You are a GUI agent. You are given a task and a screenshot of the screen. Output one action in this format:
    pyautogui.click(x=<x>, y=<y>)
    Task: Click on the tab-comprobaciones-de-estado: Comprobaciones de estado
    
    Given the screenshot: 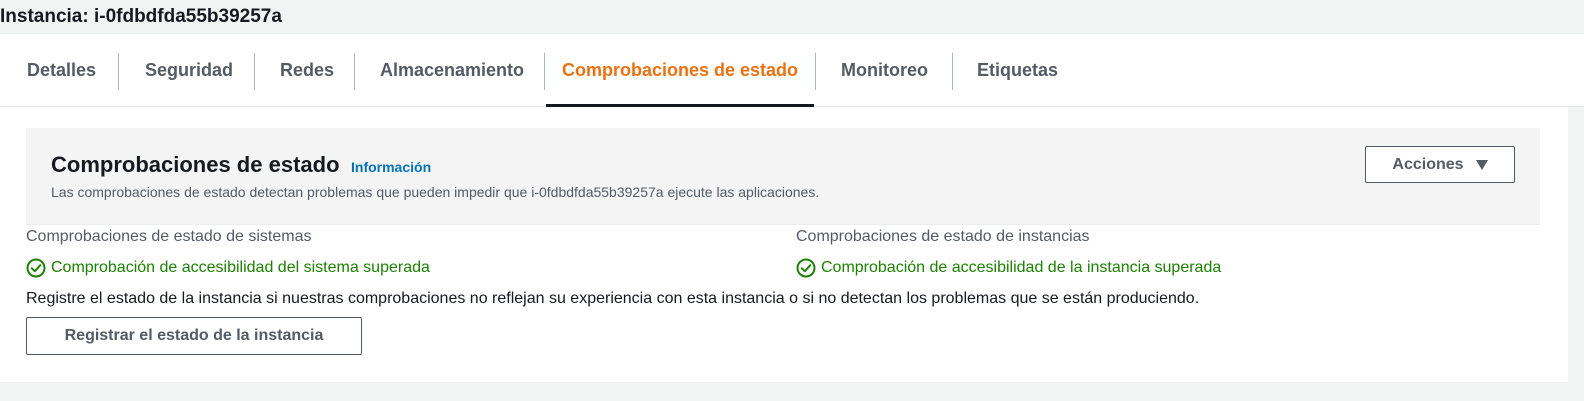 What is the action you would take?
    pyautogui.click(x=680, y=70)
    